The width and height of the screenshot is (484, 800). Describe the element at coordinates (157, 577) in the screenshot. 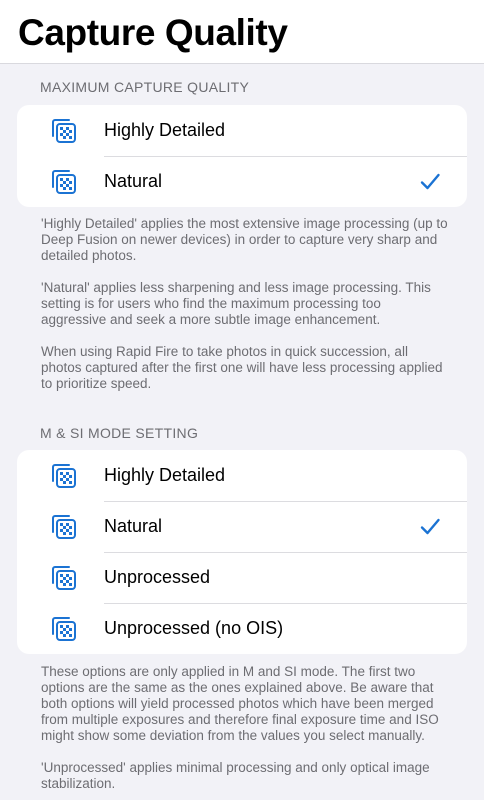

I see `option-label: Unprocessed` at that location.